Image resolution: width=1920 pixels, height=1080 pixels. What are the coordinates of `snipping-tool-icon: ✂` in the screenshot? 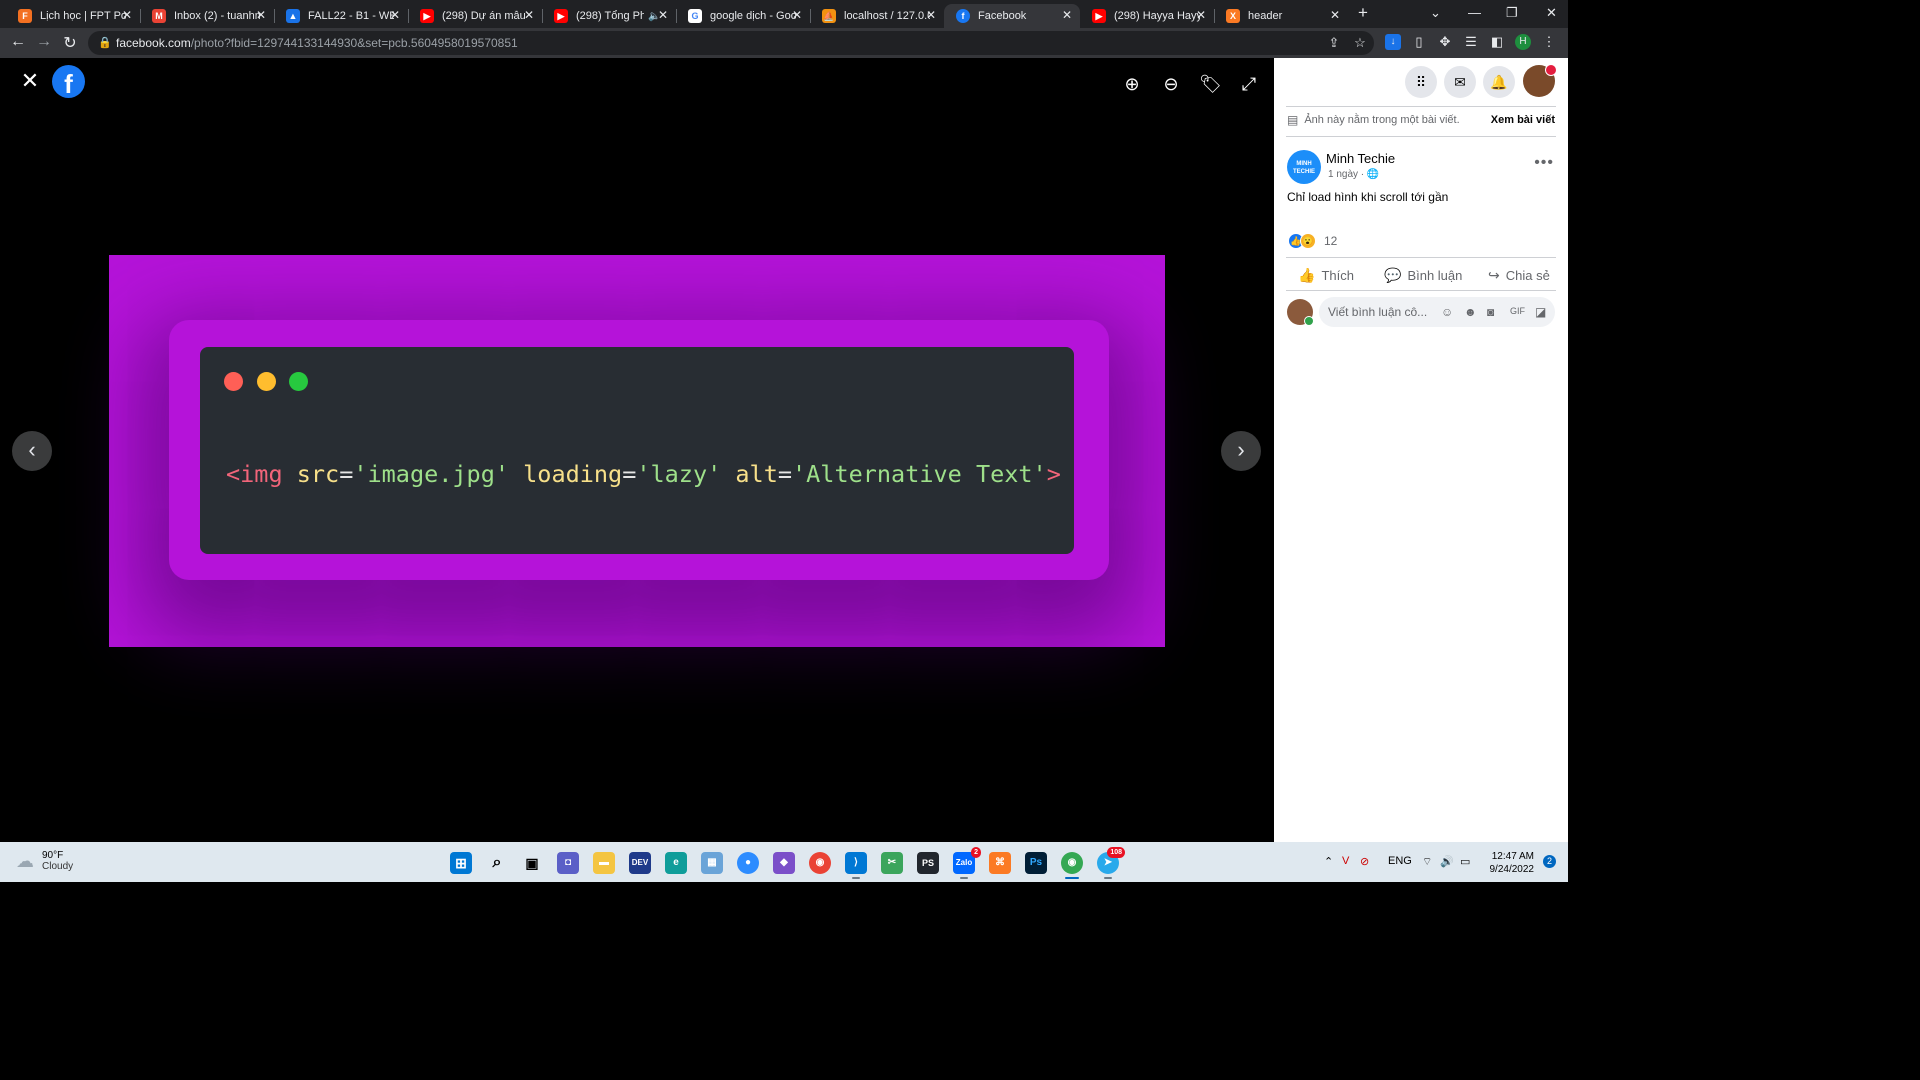 It's located at (892, 863).